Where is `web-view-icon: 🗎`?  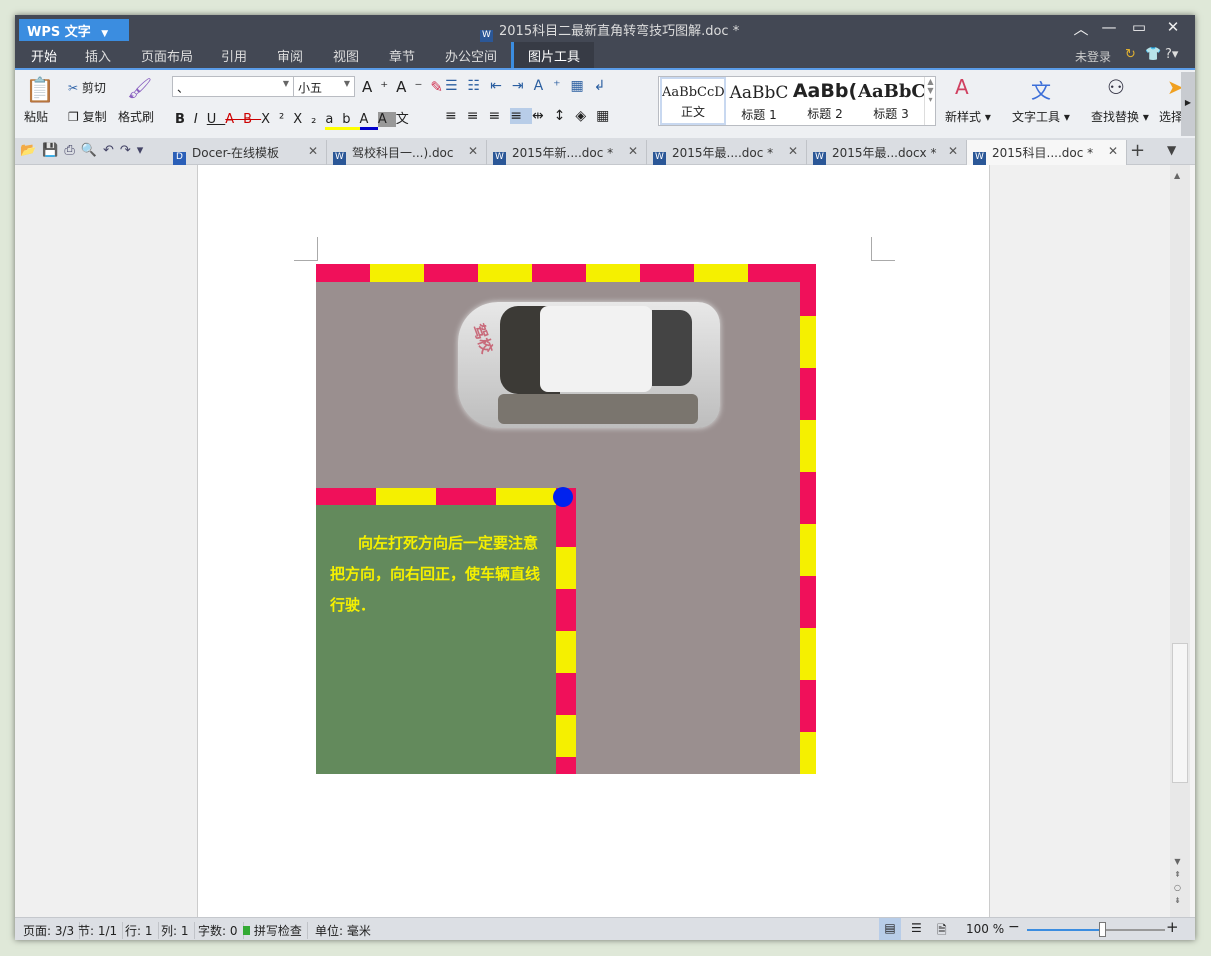
web-view-icon: 🗎 is located at coordinates (942, 931).